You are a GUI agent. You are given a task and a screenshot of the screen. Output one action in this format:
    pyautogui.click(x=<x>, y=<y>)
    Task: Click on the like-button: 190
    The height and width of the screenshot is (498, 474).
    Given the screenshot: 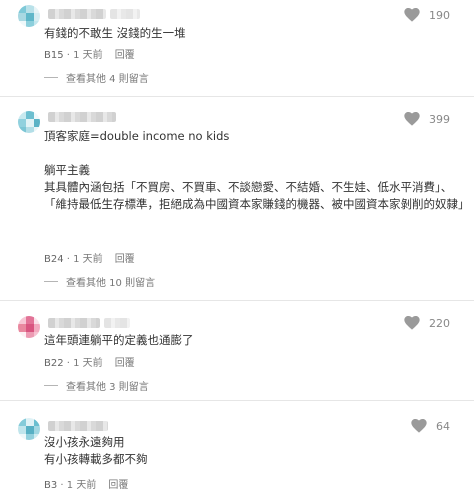 What is the action you would take?
    pyautogui.click(x=427, y=15)
    